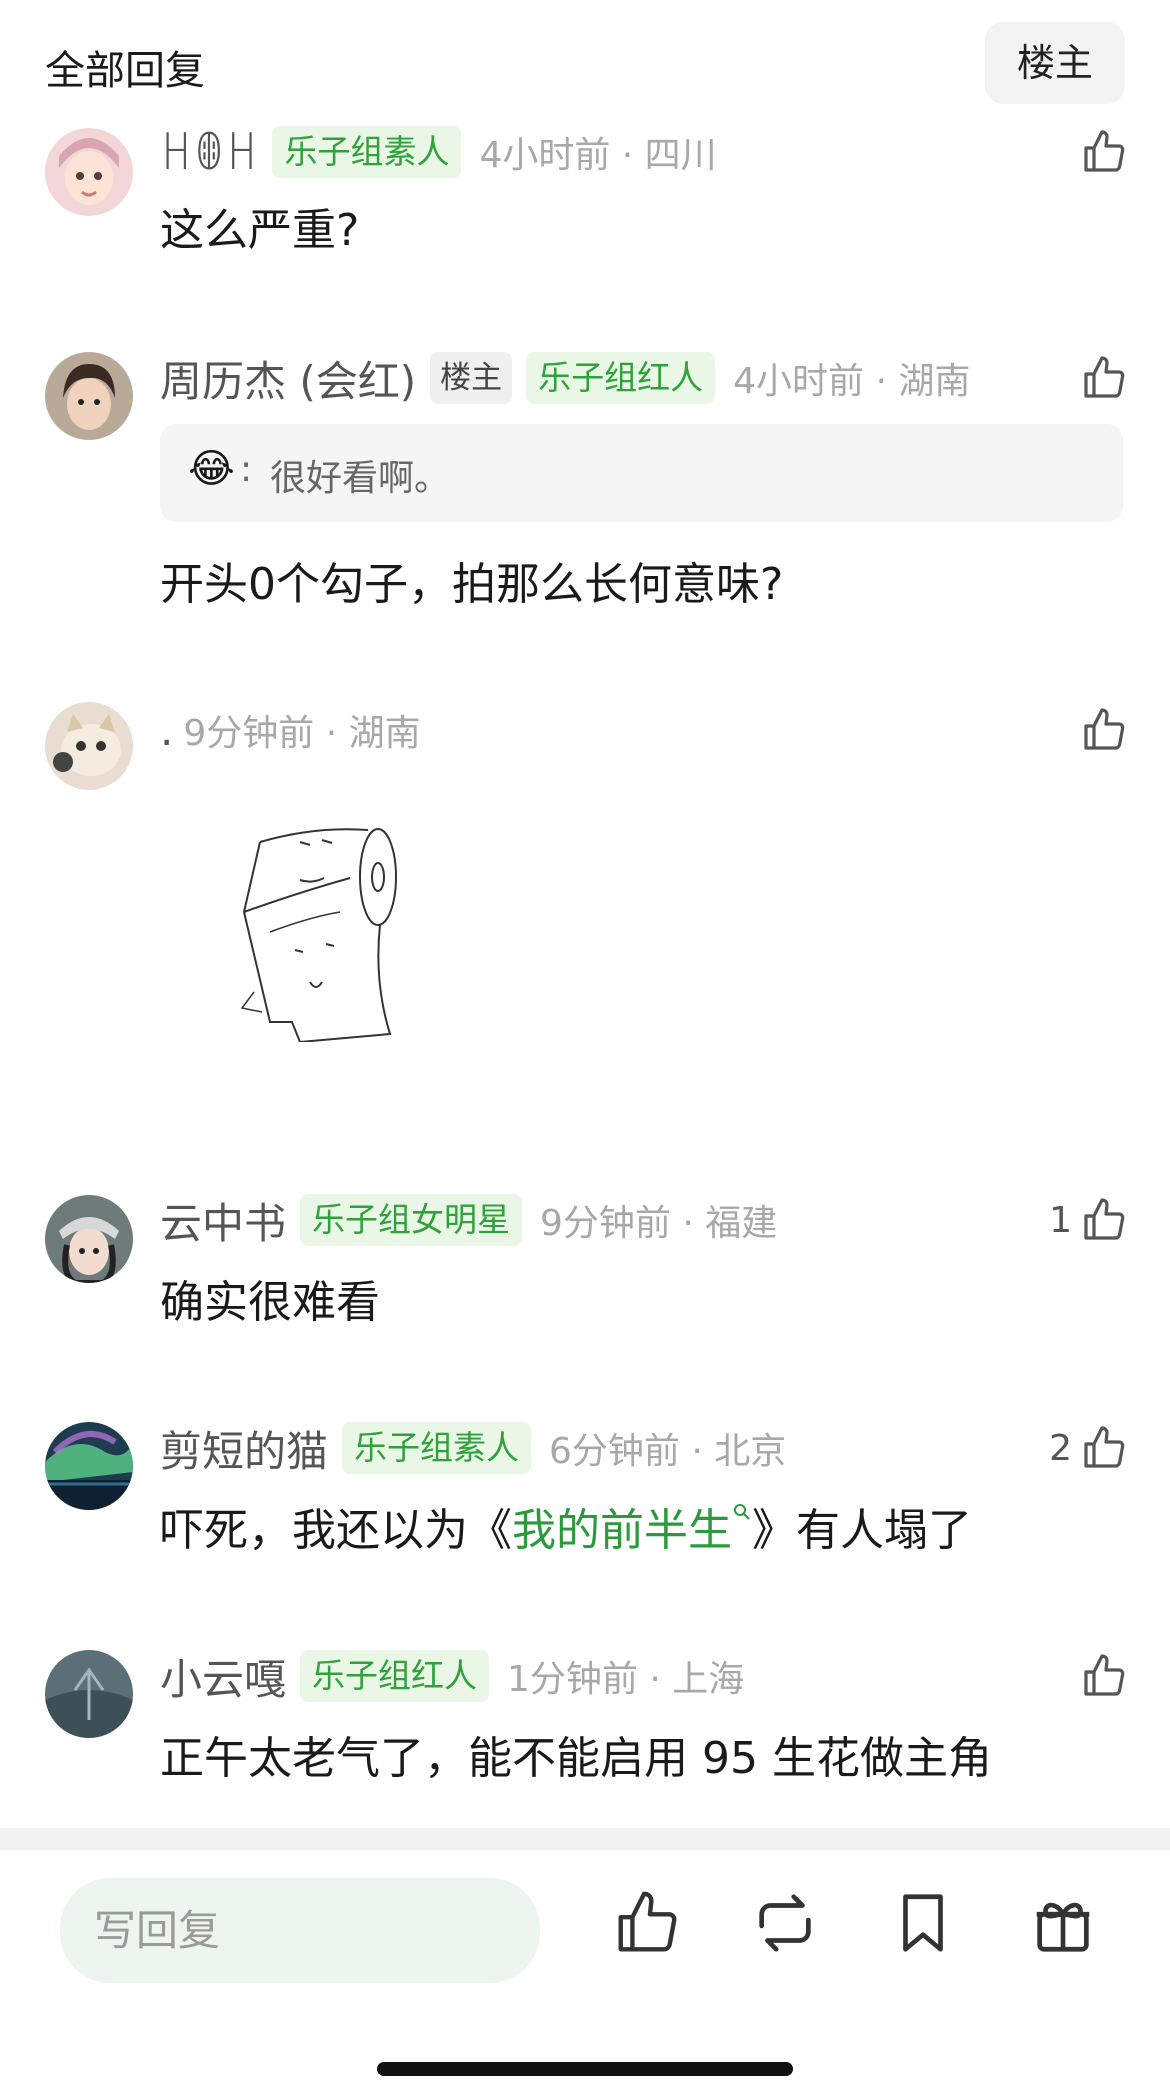 The width and height of the screenshot is (1170, 2095). I want to click on comment-text: 这么严重?, so click(260, 230).